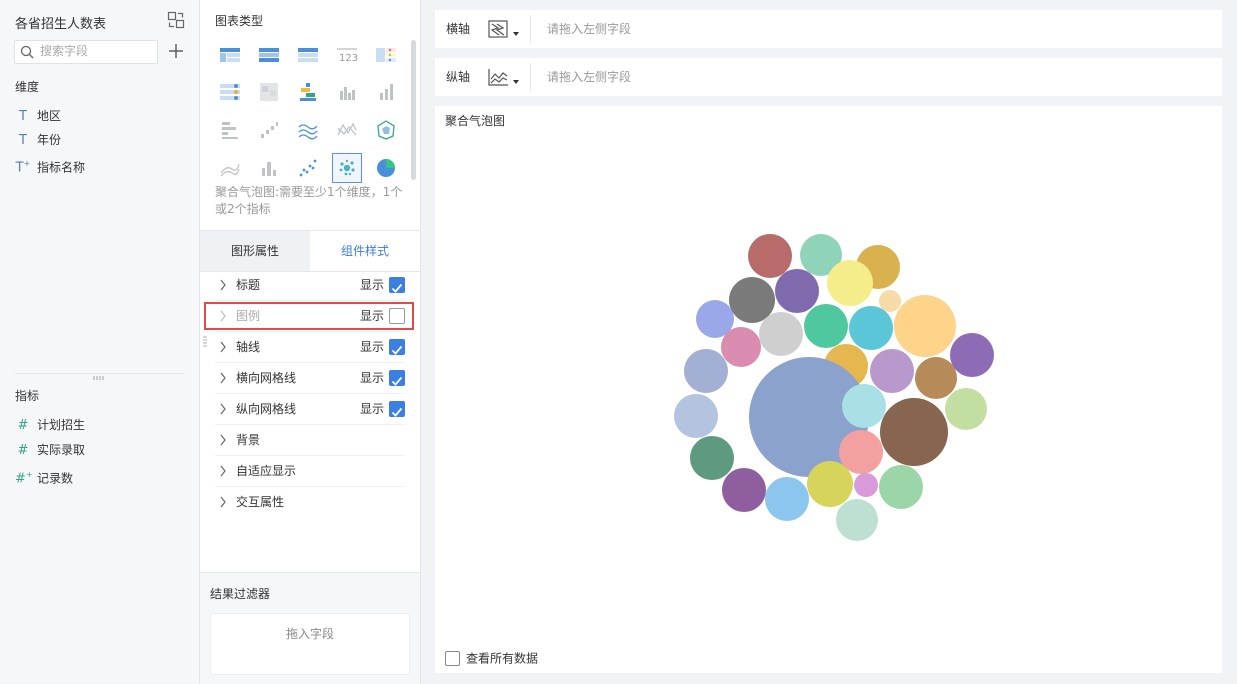 The image size is (1237, 684). What do you see at coordinates (27, 87) in the screenshot?
I see `dimension-section-label: 维度` at bounding box center [27, 87].